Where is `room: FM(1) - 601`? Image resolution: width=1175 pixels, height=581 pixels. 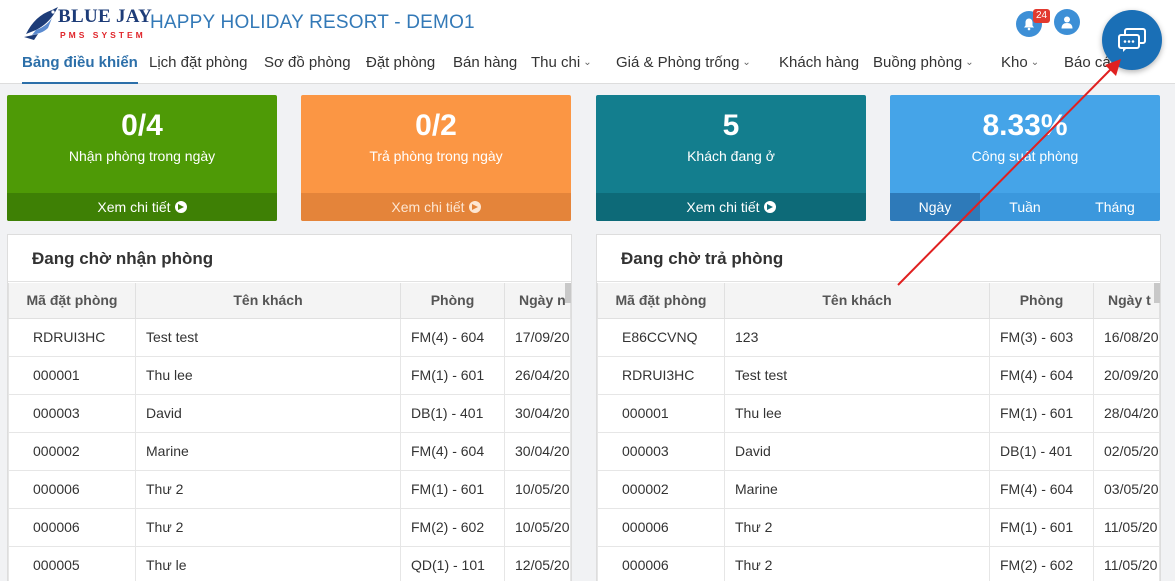 room: FM(1) - 601 is located at coordinates (1041, 527).